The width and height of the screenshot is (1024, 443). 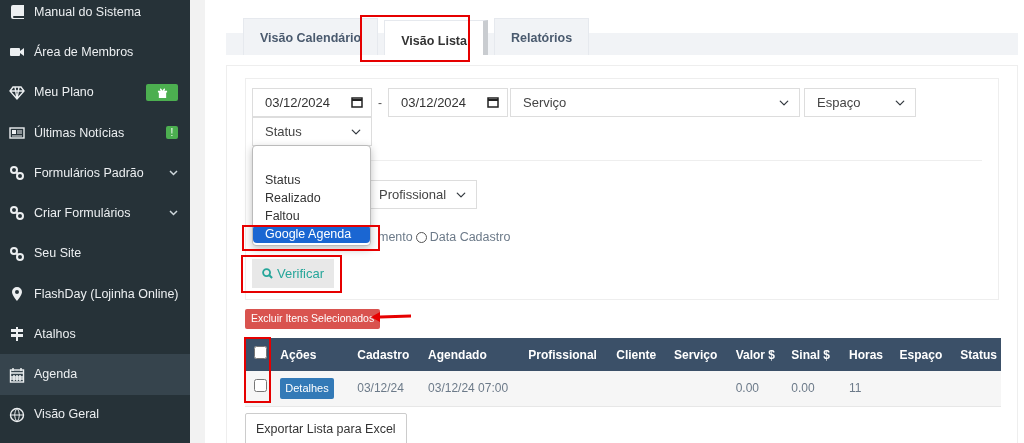 What do you see at coordinates (312, 131) in the screenshot?
I see `status-select: Status` at bounding box center [312, 131].